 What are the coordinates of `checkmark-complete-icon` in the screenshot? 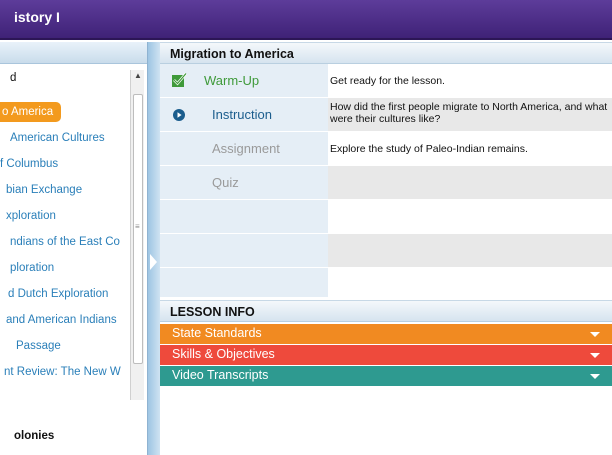 It's located at (179, 79).